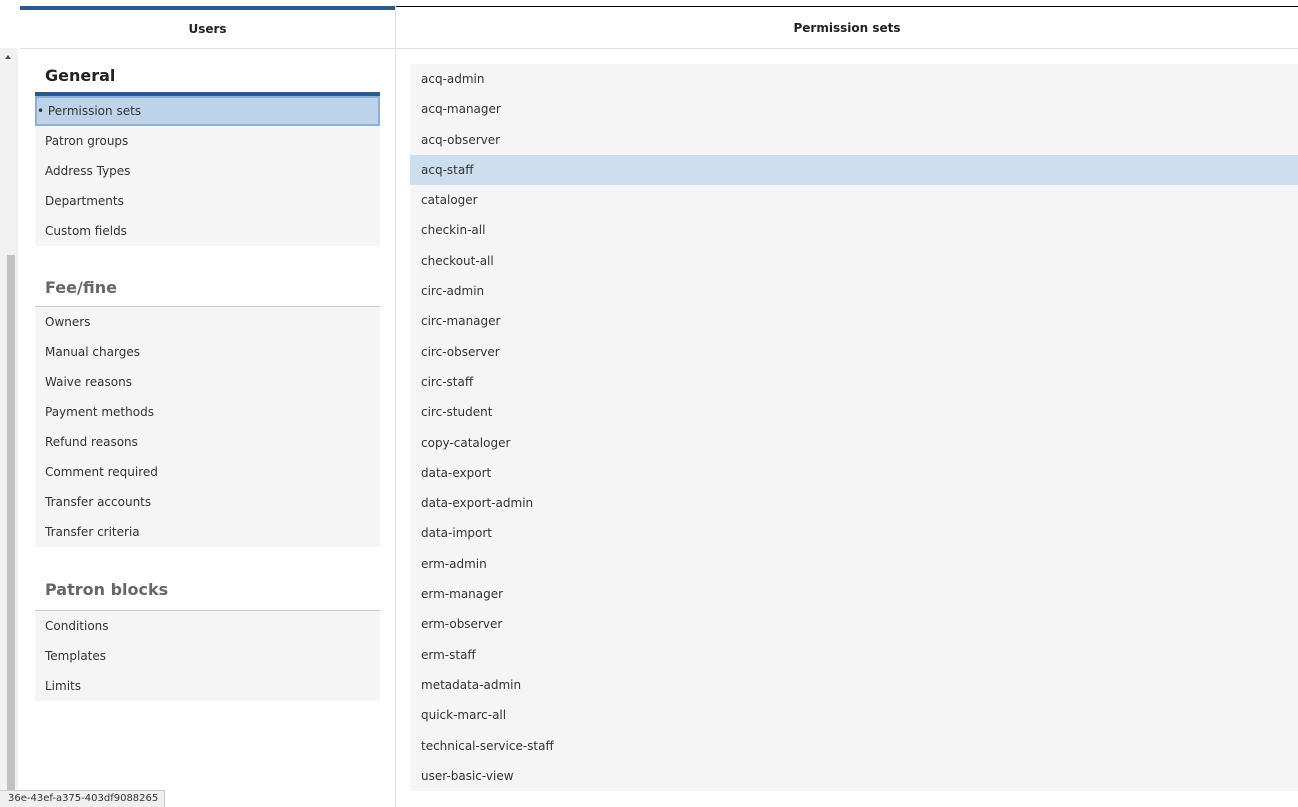  I want to click on patron-blocks-nav-list: Conditions Templates Limits, so click(207, 655).